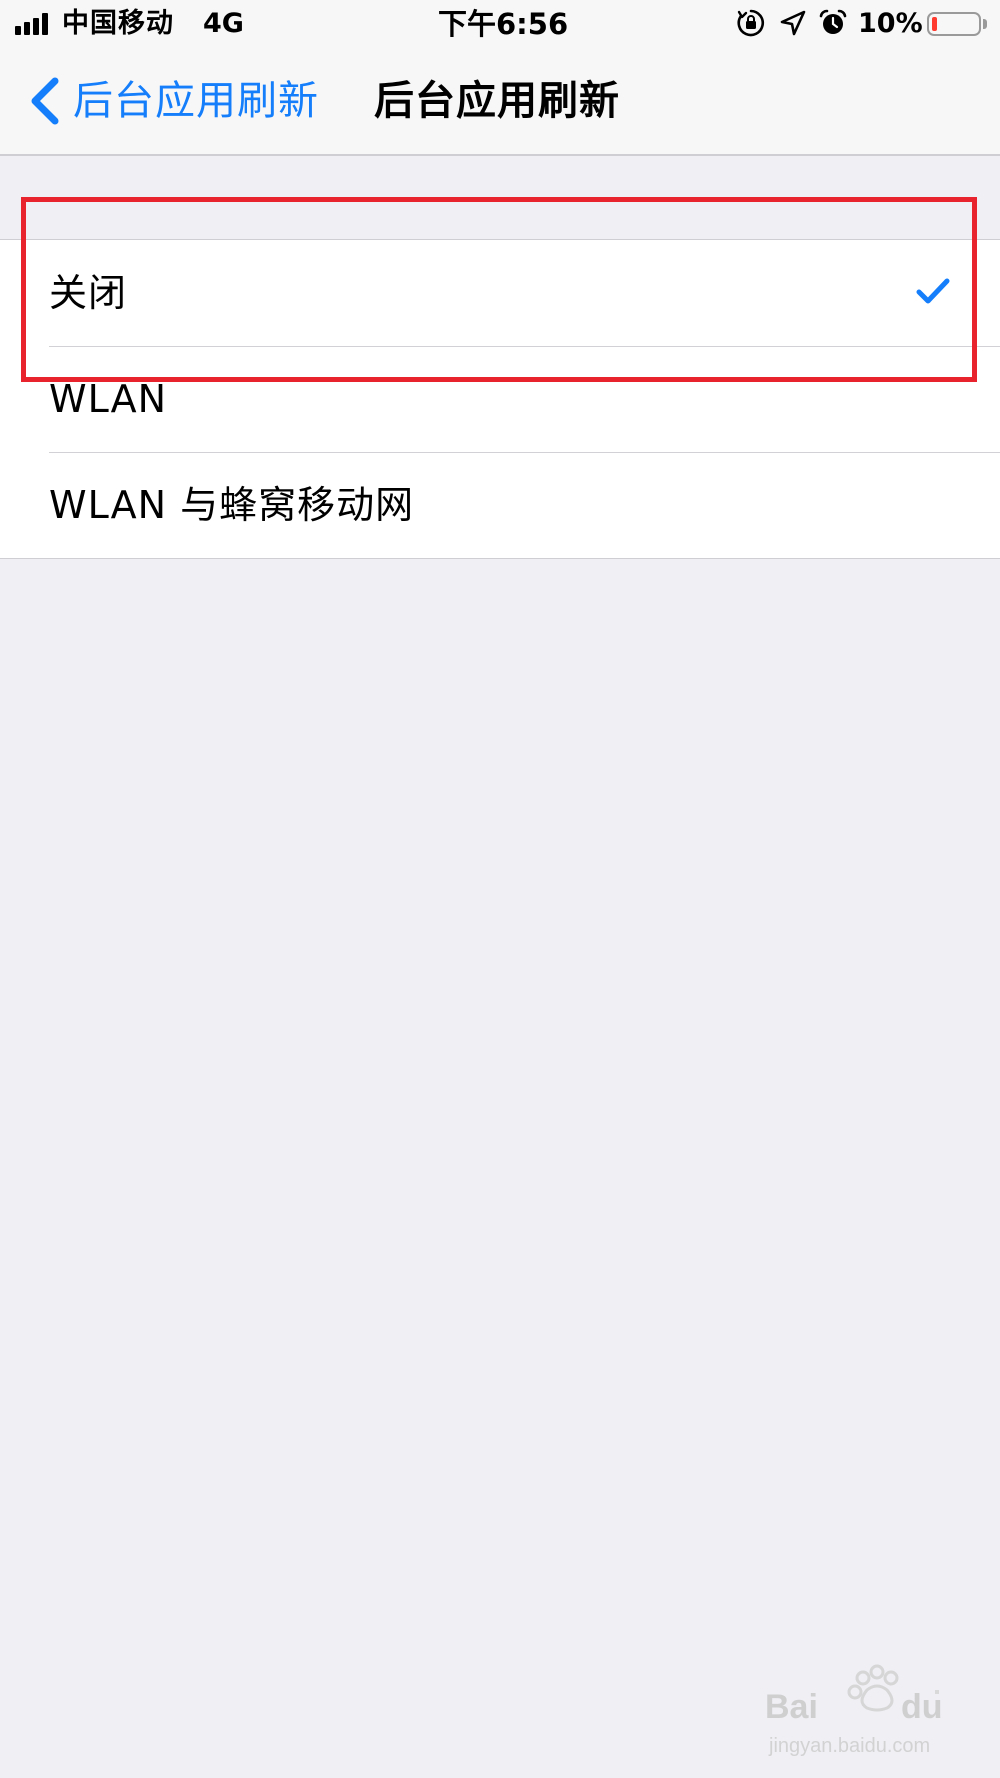 This screenshot has height=1778, width=1000. Describe the element at coordinates (497, 101) in the screenshot. I see `page-title: 后台应用刷新` at that location.